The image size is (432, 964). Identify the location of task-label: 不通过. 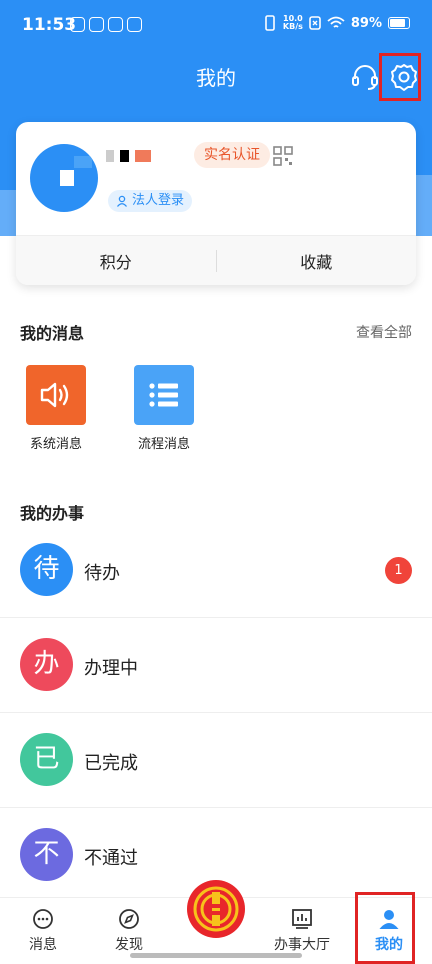
(111, 858).